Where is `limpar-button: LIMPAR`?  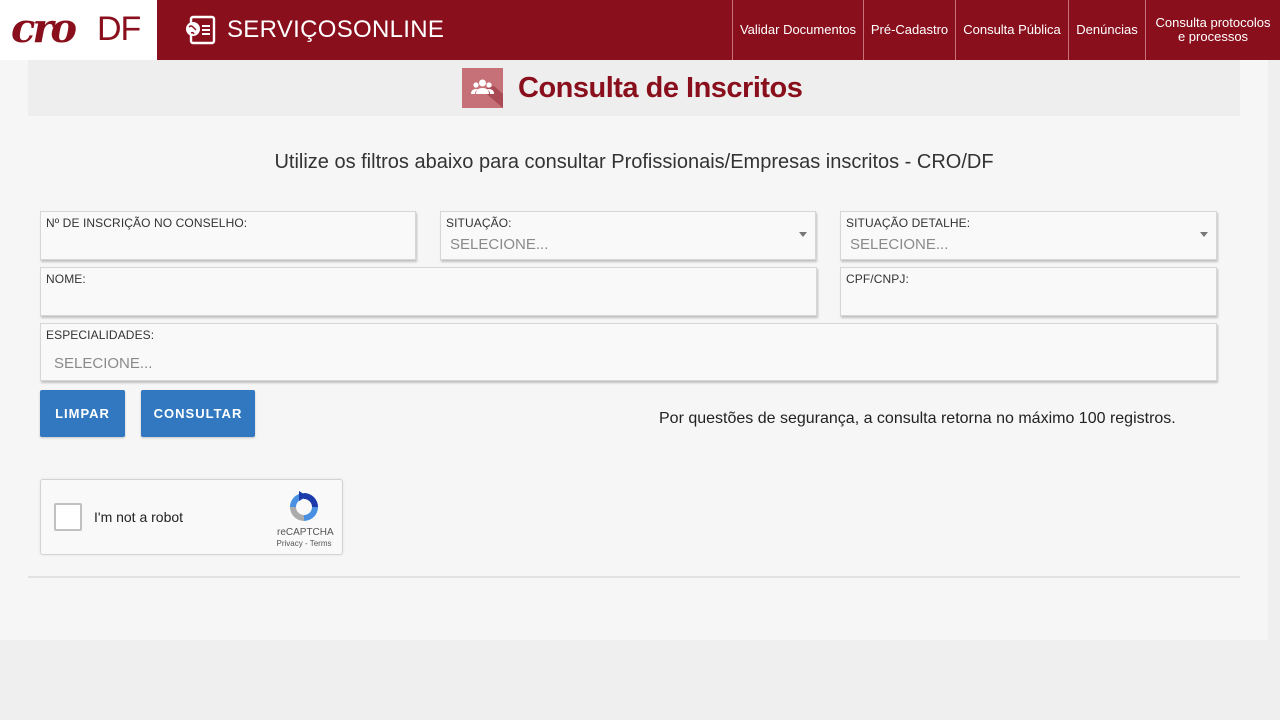
limpar-button: LIMPAR is located at coordinates (82, 413).